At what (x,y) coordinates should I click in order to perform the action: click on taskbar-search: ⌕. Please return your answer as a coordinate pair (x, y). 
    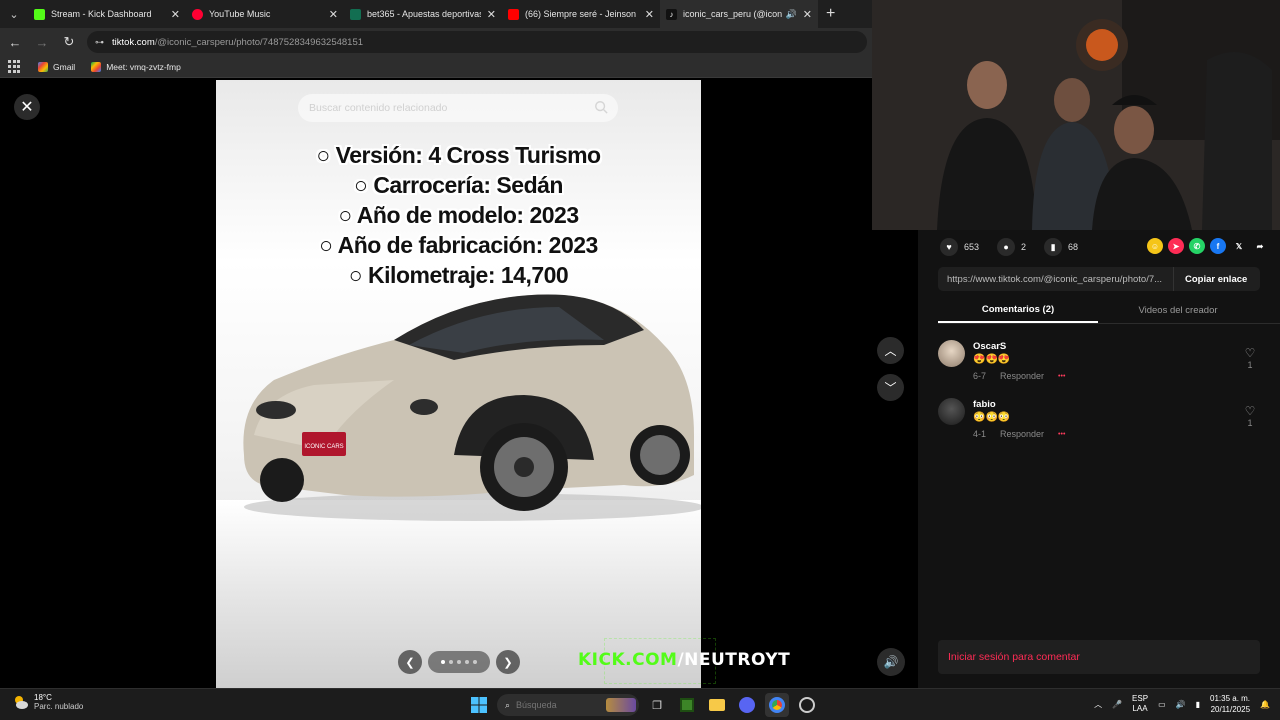
    Looking at the image, I should click on (568, 705).